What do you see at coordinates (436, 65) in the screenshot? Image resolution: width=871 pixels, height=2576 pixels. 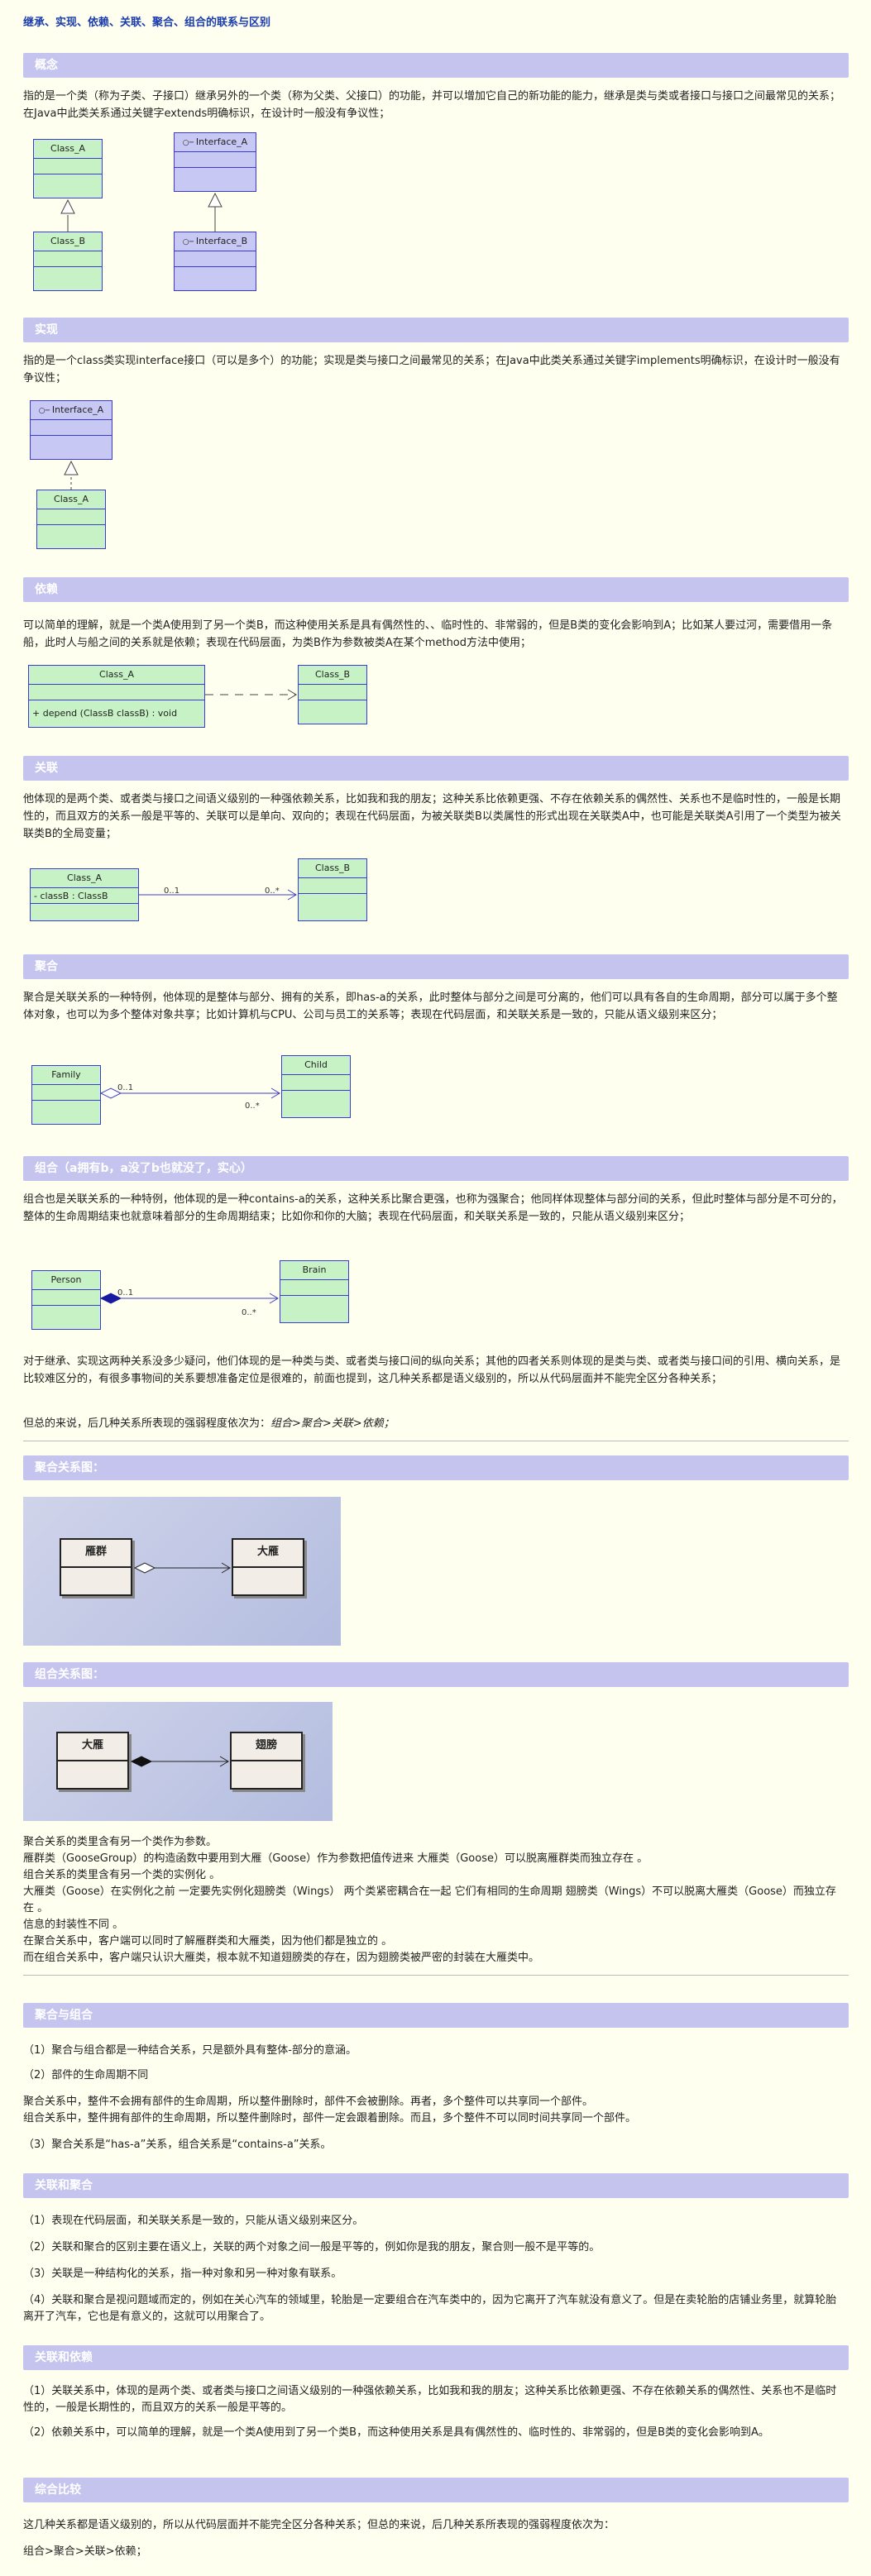 I see `section-heading-inherit: 概念` at bounding box center [436, 65].